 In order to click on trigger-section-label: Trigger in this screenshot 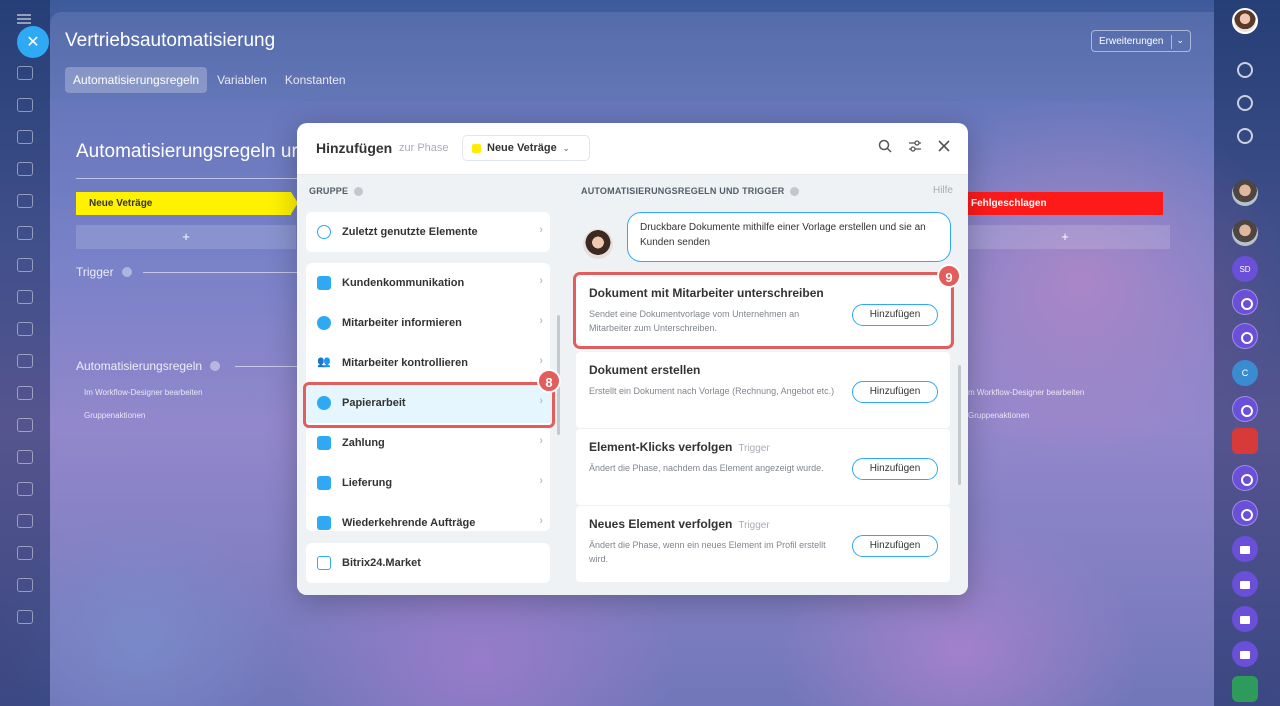, I will do `click(104, 272)`.